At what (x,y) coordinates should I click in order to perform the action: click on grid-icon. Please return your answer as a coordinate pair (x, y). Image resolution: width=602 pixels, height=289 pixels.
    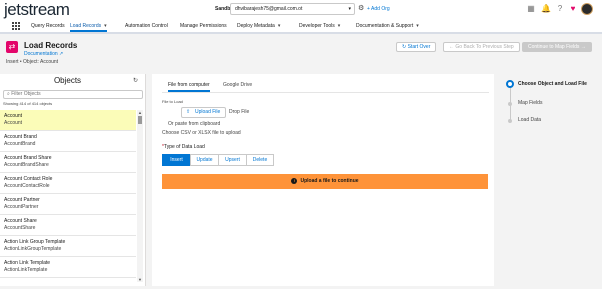
    Looking at the image, I should click on (16, 26).